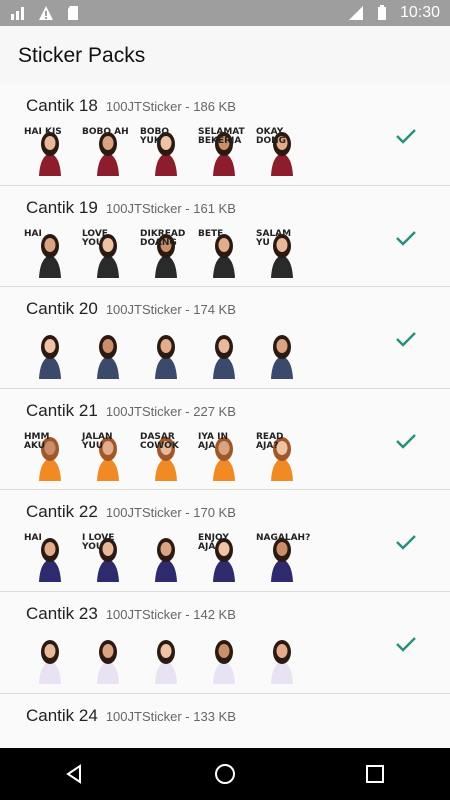  I want to click on sticker-preview-strip: HAI LOVE YOU DIKREAD DOANG BETE SALAM YU, so click(162, 252).